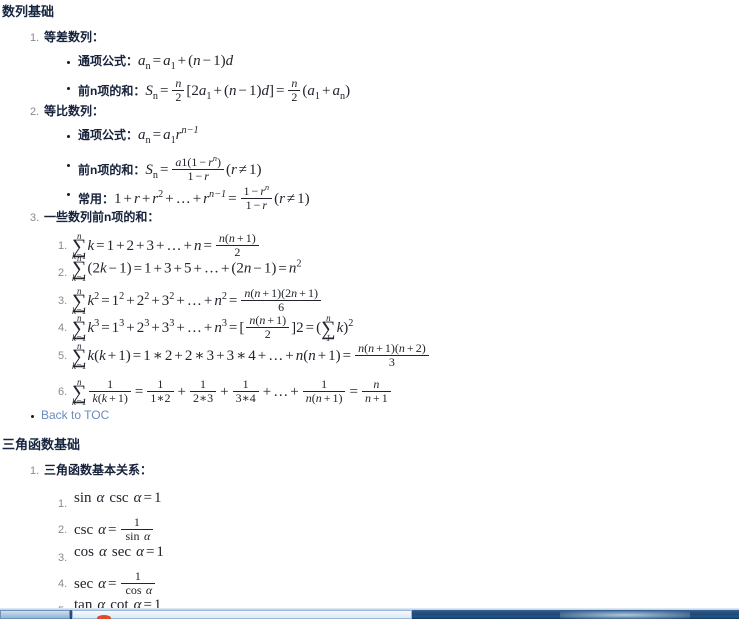 This screenshot has height=619, width=739. I want to click on formula: an = a1 + (n −1)d, so click(186, 62).